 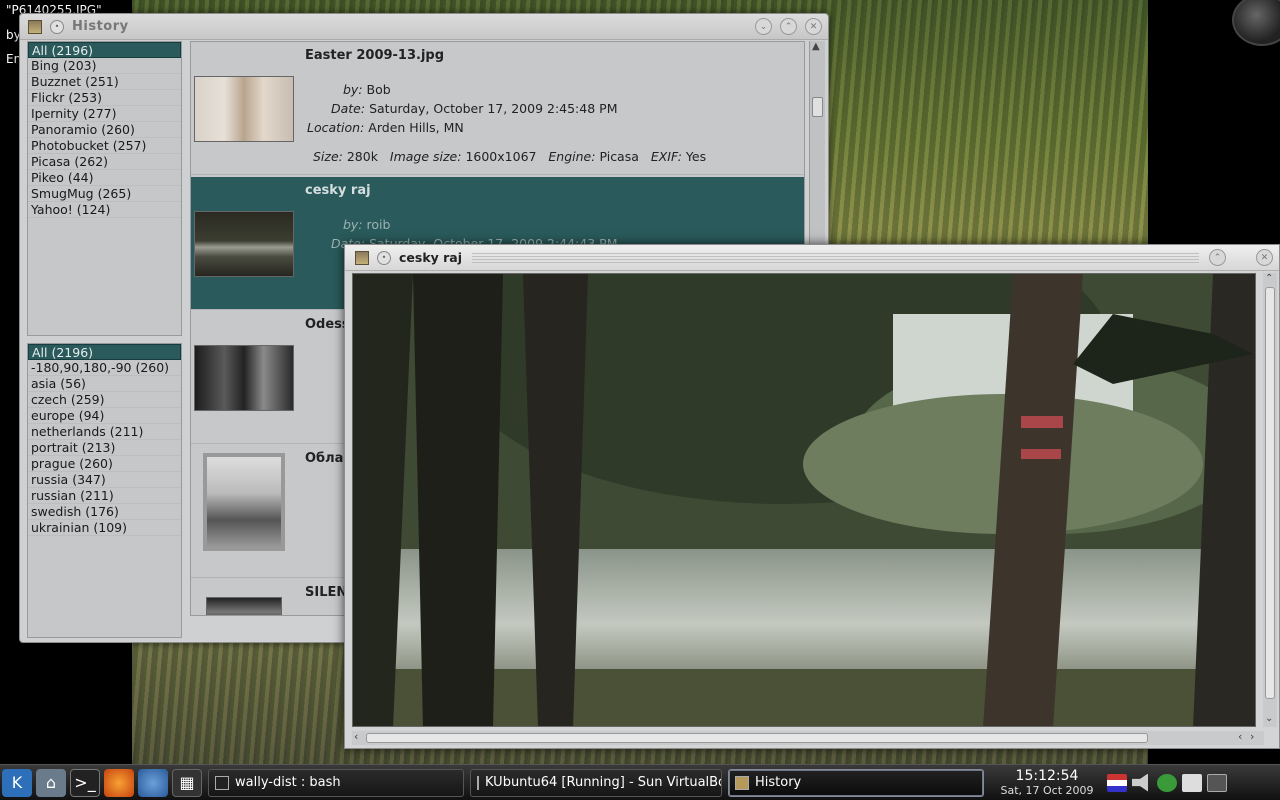 I want to click on minimize-button: ⌄, so click(x=763, y=26).